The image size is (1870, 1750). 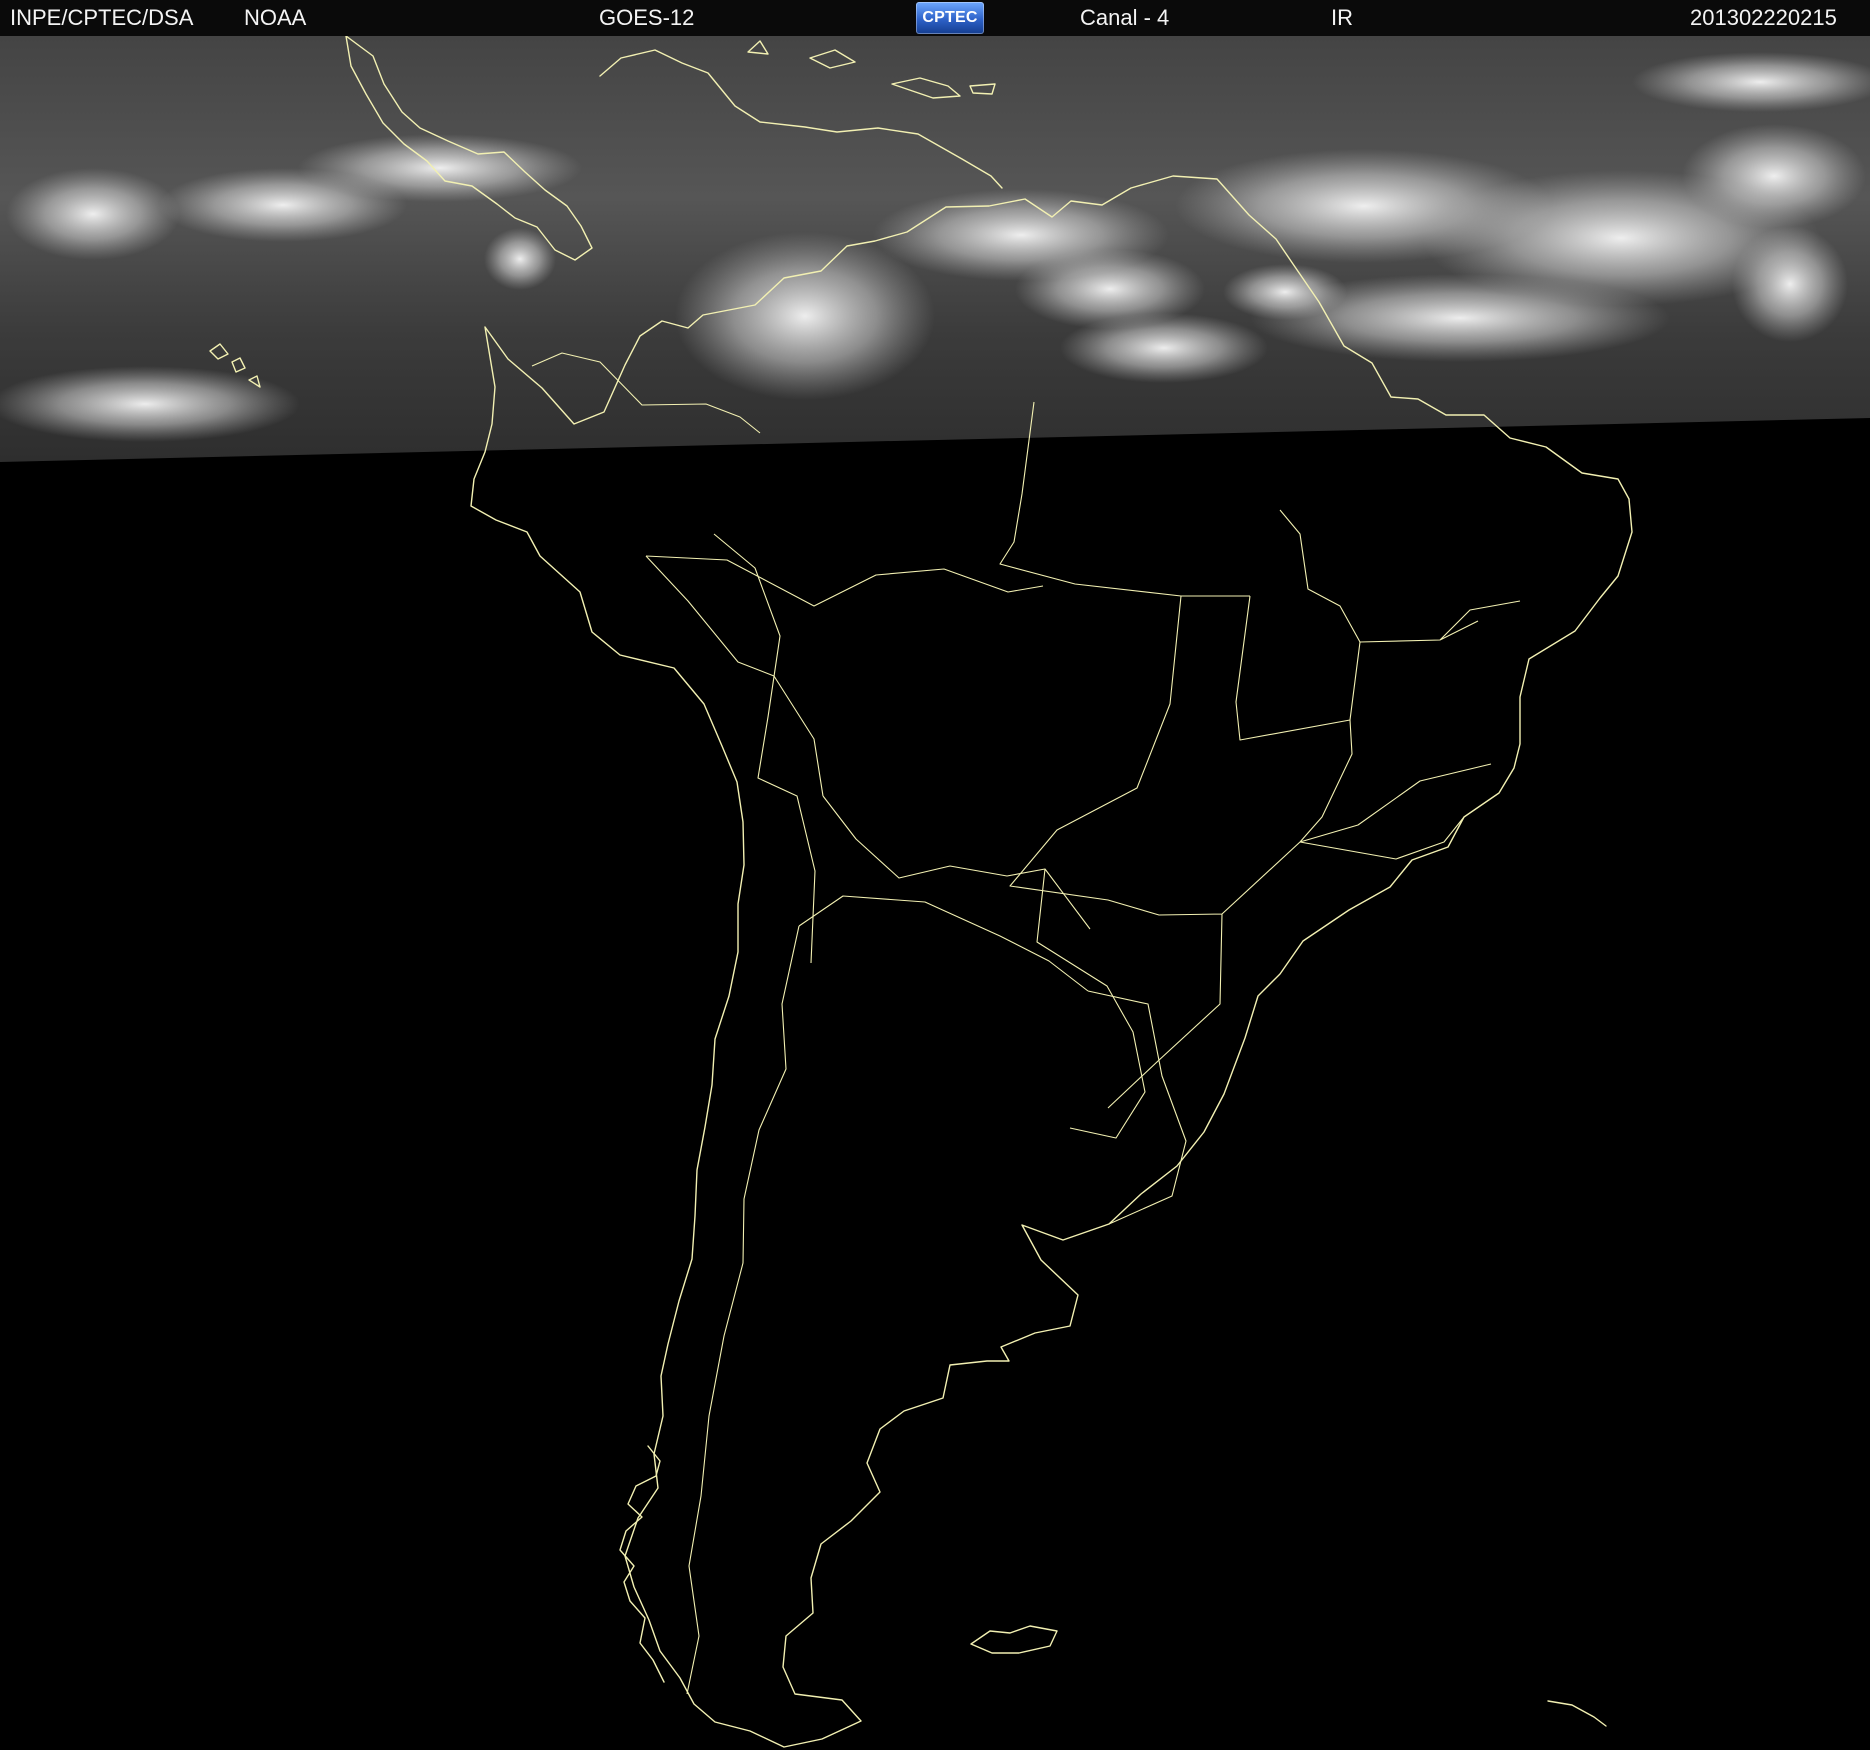 What do you see at coordinates (956, 862) in the screenshot?
I see `bolivia-border` at bounding box center [956, 862].